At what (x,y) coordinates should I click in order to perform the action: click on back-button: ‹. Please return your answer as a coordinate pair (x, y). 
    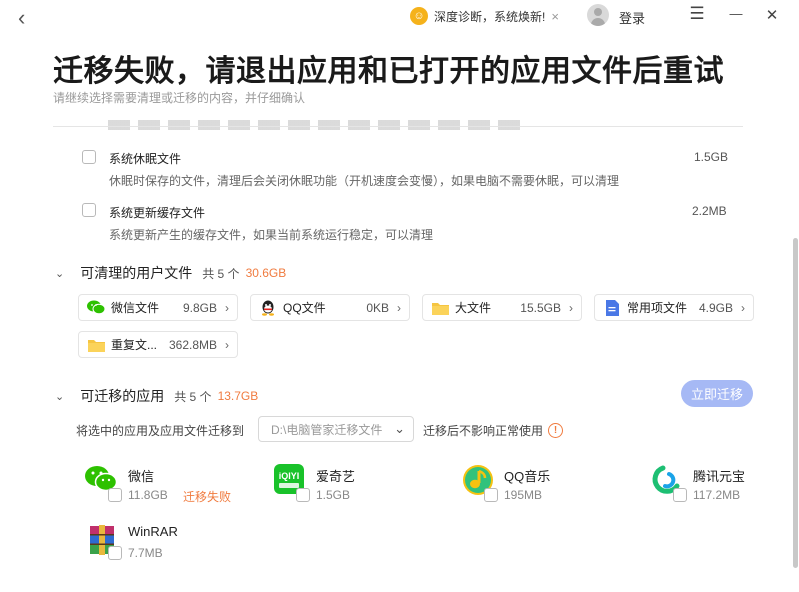
    Looking at the image, I should click on (21, 18).